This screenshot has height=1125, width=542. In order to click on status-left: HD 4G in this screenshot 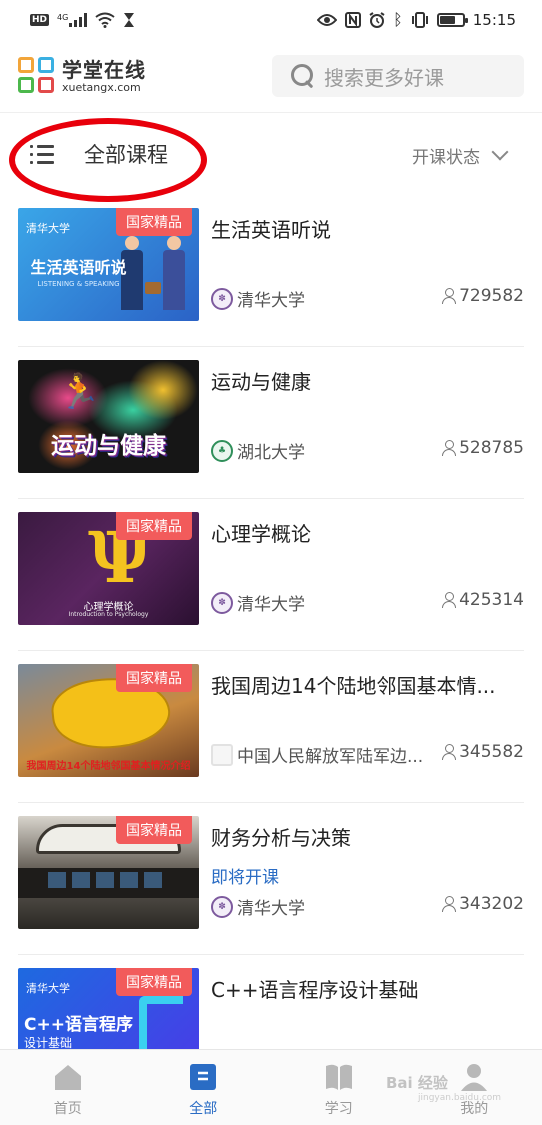, I will do `click(82, 20)`.